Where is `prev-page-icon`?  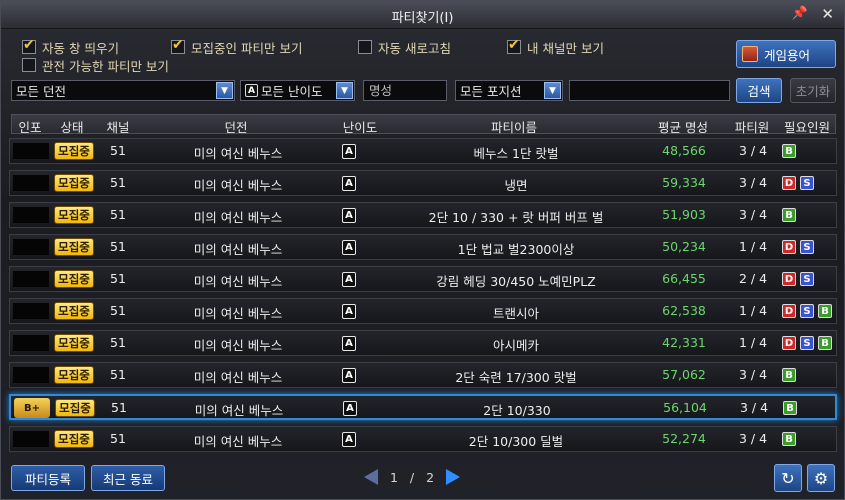 prev-page-icon is located at coordinates (370, 477).